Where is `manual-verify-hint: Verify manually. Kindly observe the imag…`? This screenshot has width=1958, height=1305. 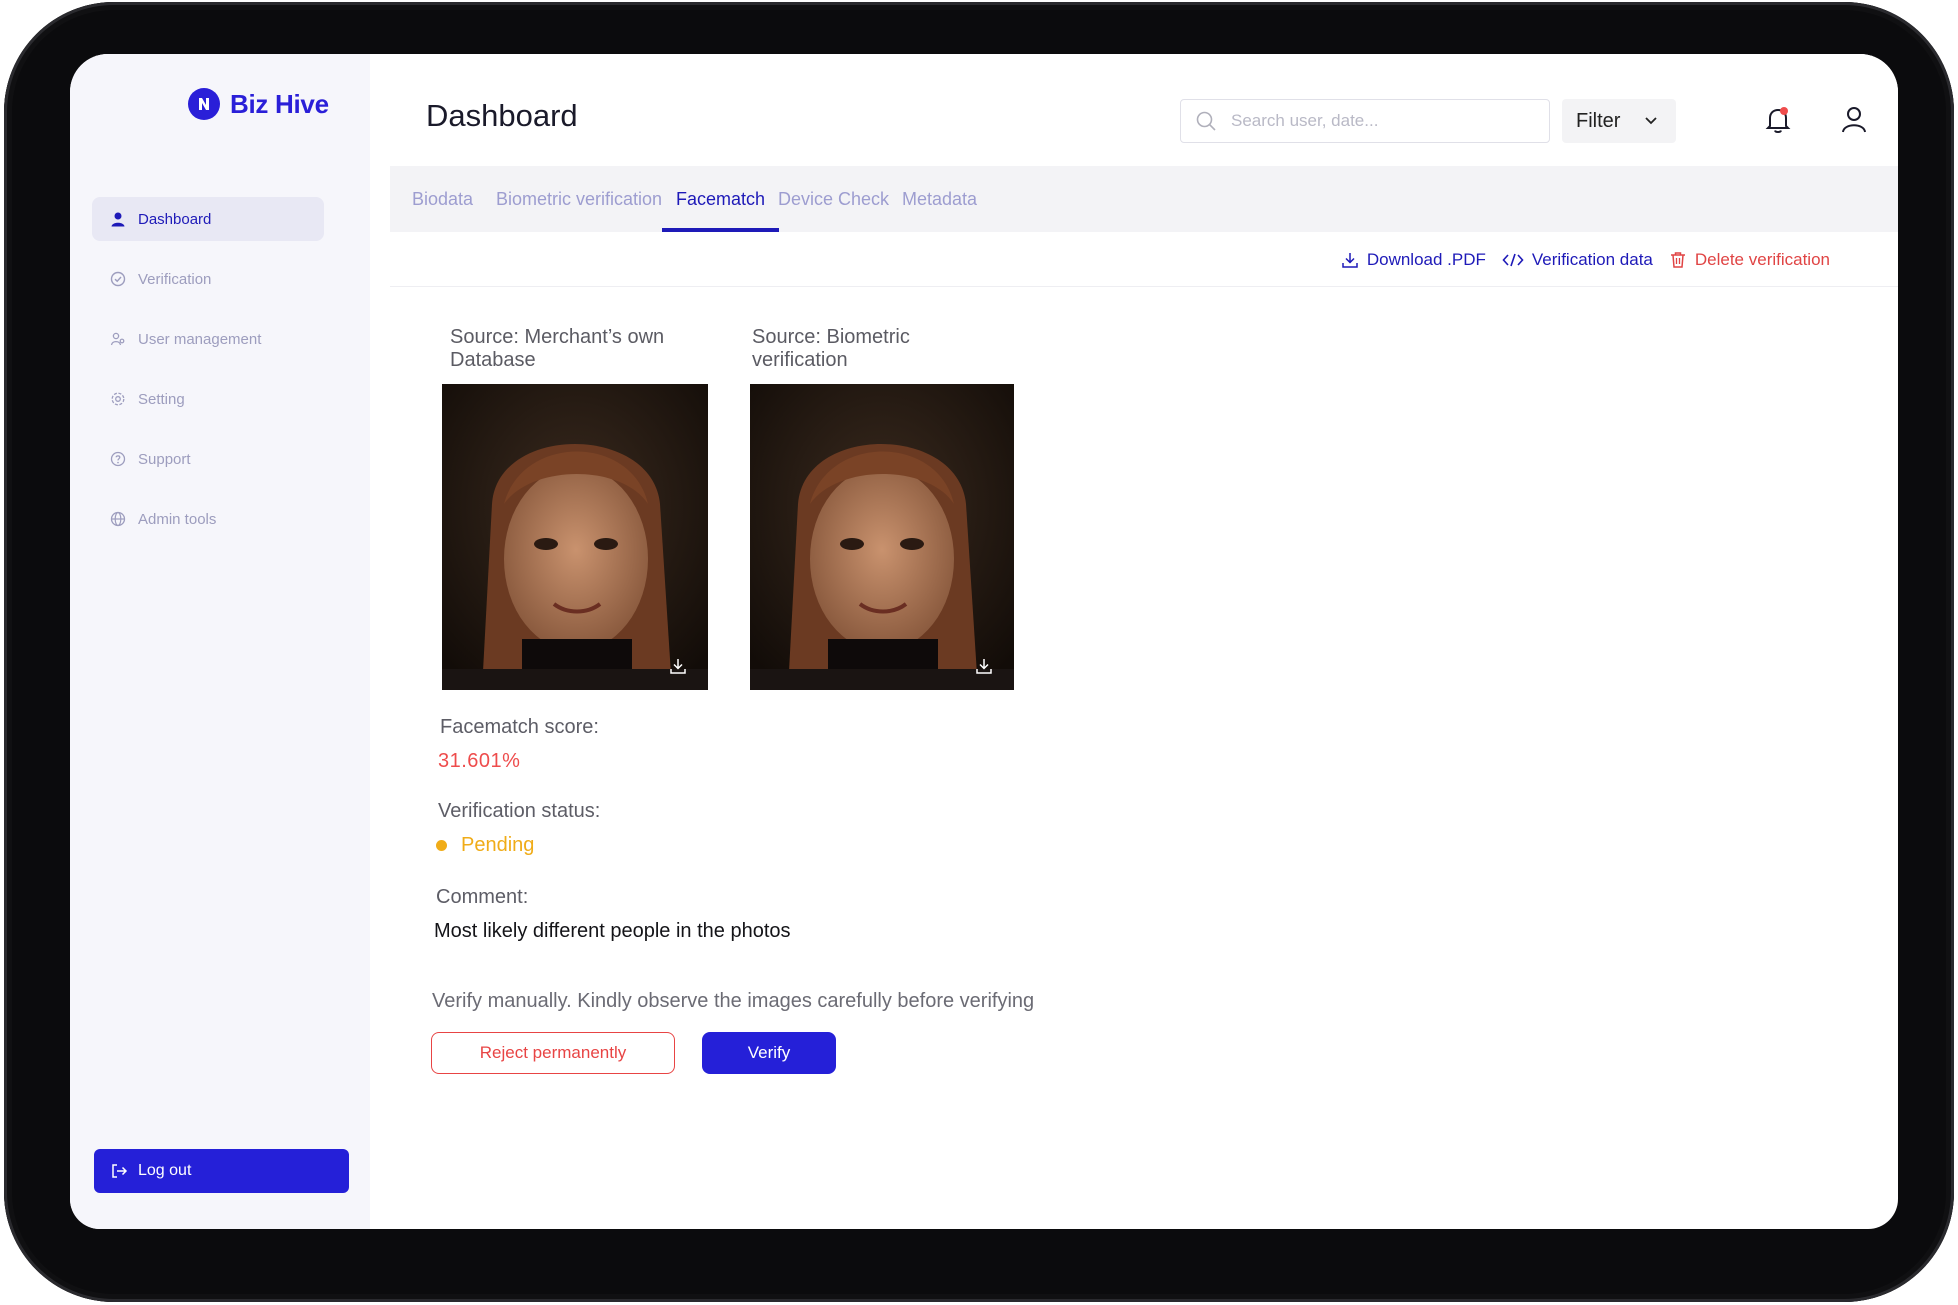 manual-verify-hint: Verify manually. Kindly observe the imag… is located at coordinates (733, 1001).